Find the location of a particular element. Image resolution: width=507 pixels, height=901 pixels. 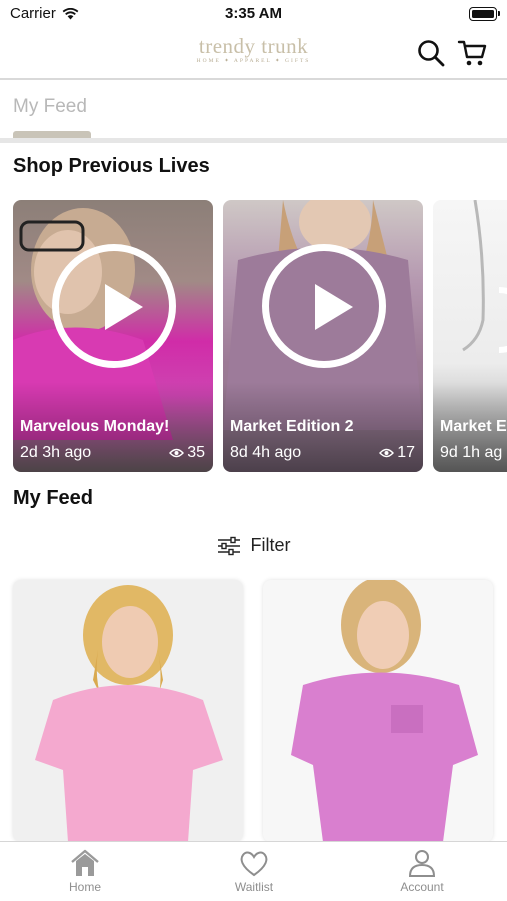

live-views: 17 is located at coordinates (397, 453).